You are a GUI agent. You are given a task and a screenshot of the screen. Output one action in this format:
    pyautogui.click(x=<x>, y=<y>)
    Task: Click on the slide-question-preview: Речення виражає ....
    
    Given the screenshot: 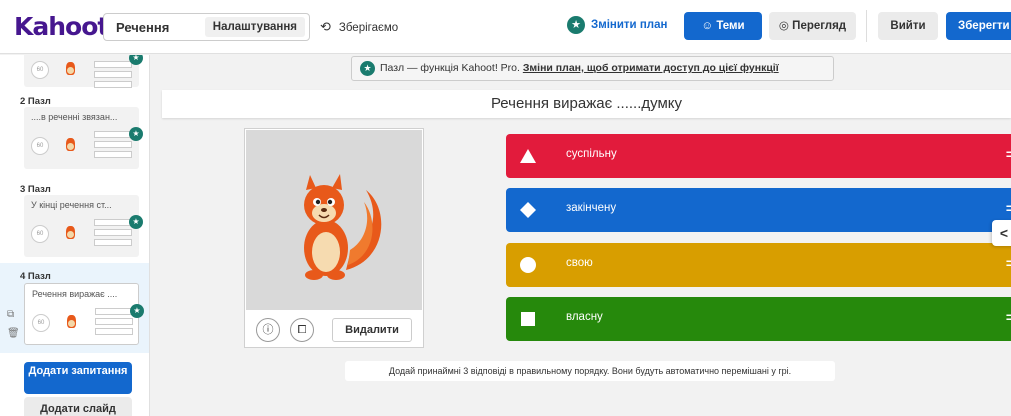 What is the action you would take?
    pyautogui.click(x=75, y=294)
    